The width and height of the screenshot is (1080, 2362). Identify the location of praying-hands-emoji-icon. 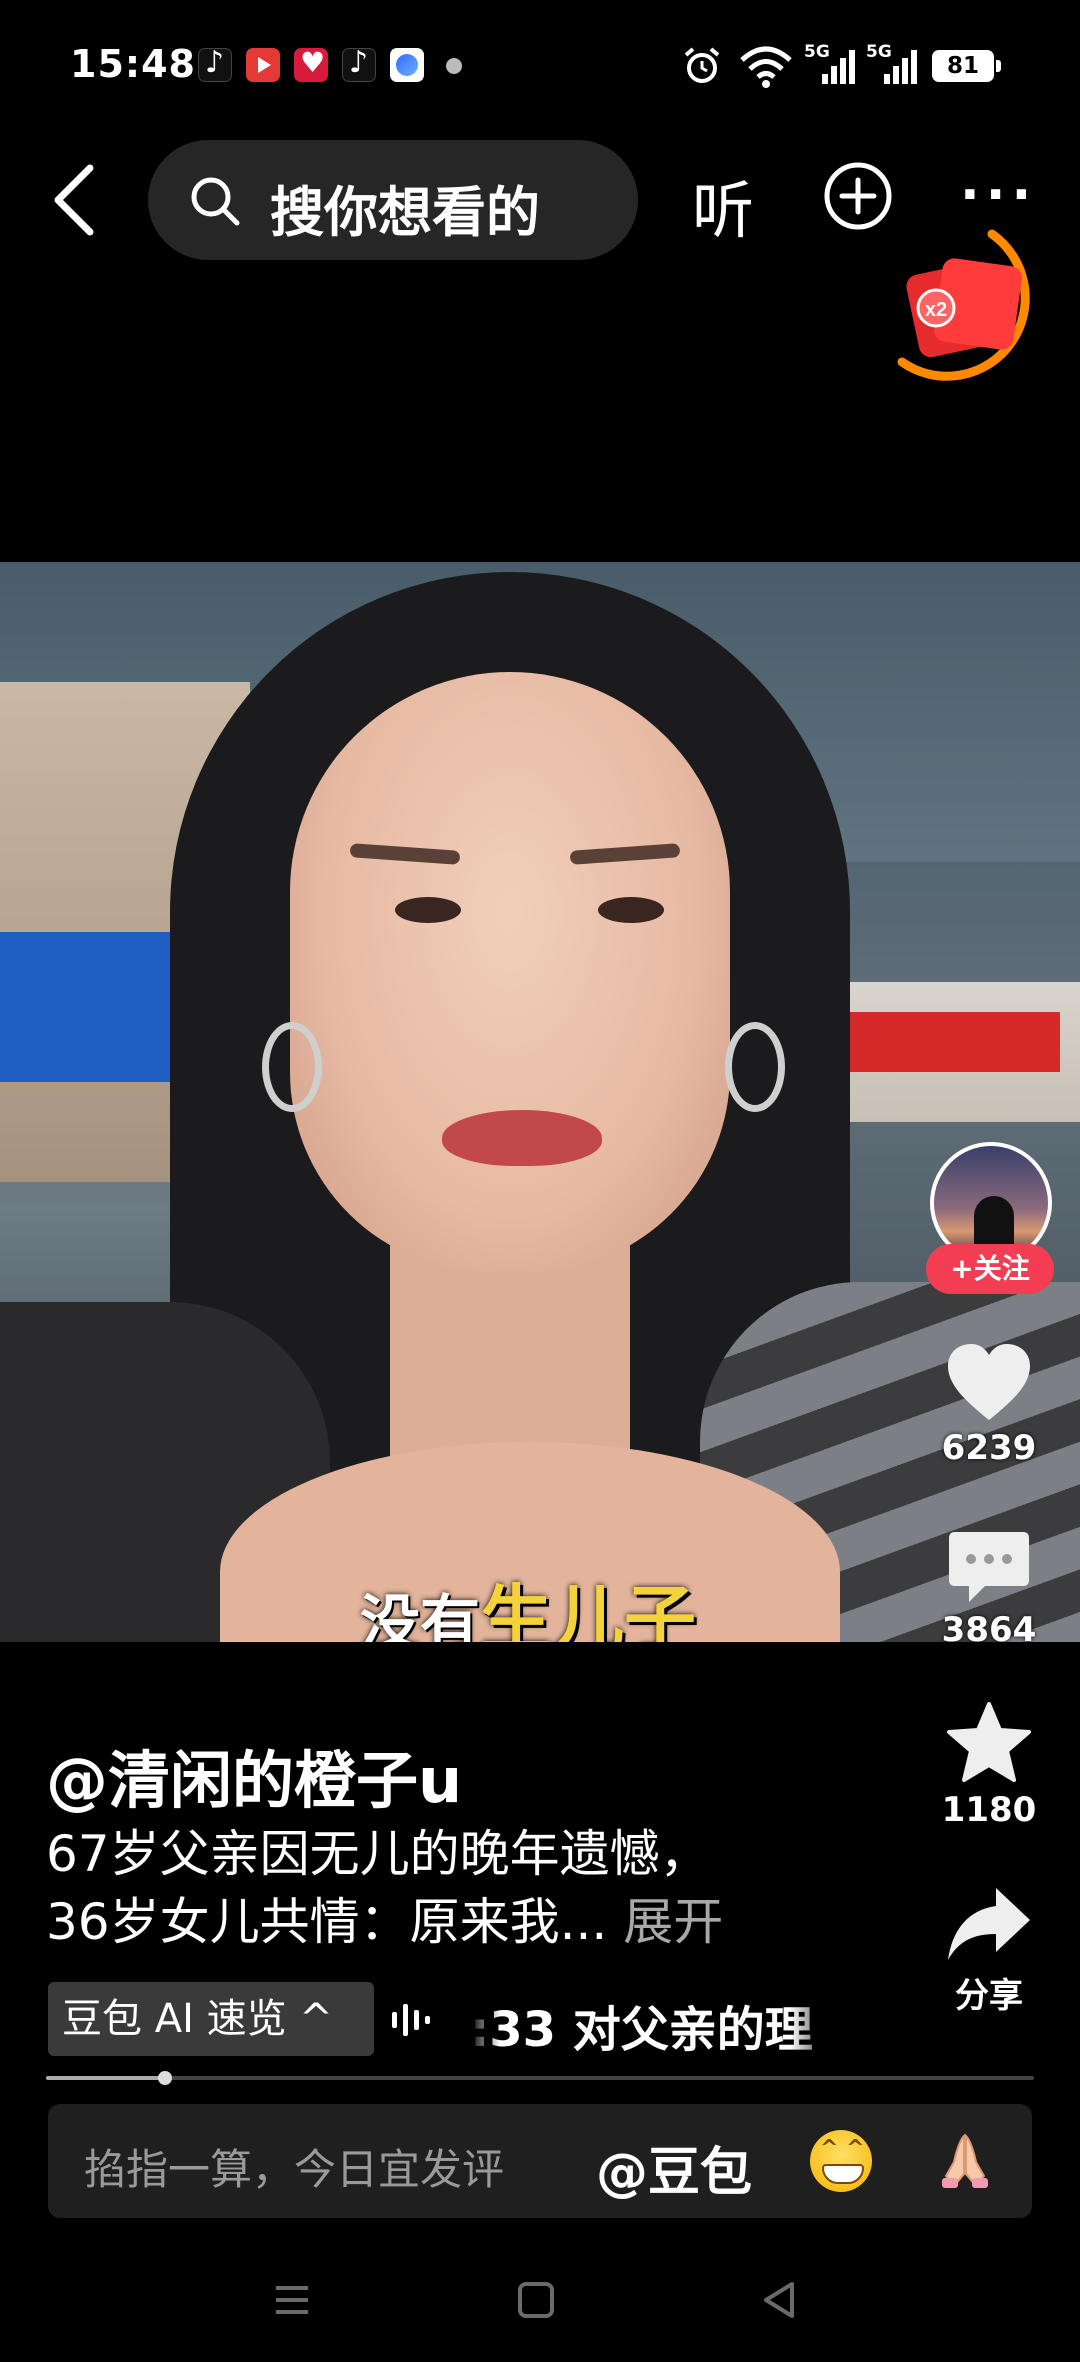
(965, 2161).